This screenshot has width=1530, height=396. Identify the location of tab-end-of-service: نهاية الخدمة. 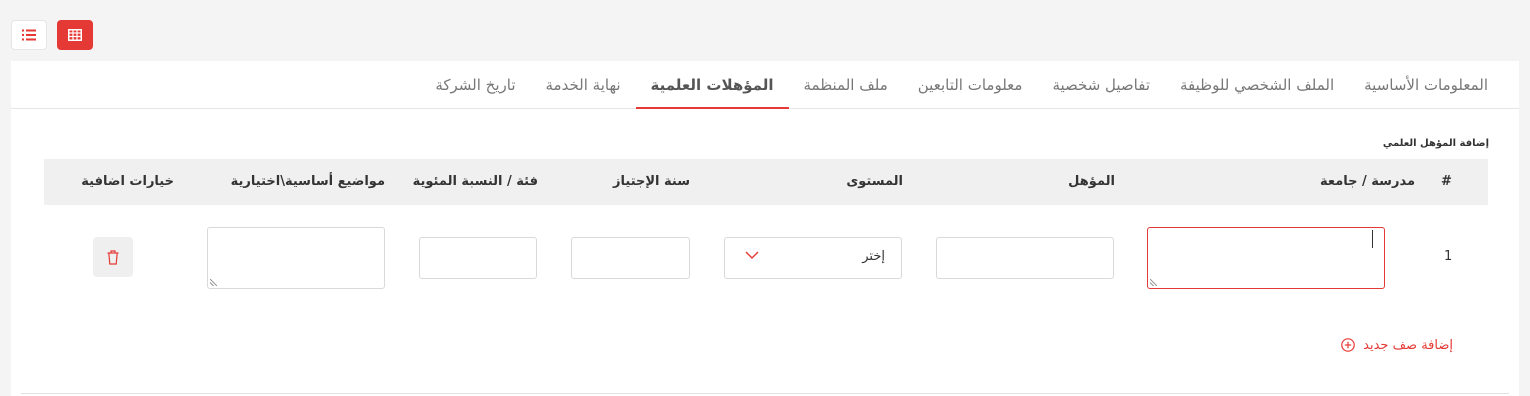
(583, 84).